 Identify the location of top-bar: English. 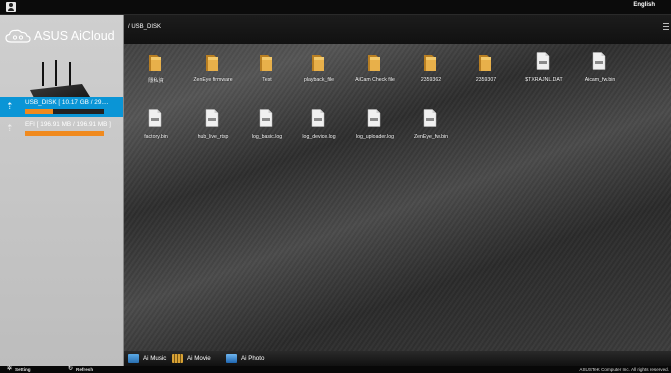
(335, 7).